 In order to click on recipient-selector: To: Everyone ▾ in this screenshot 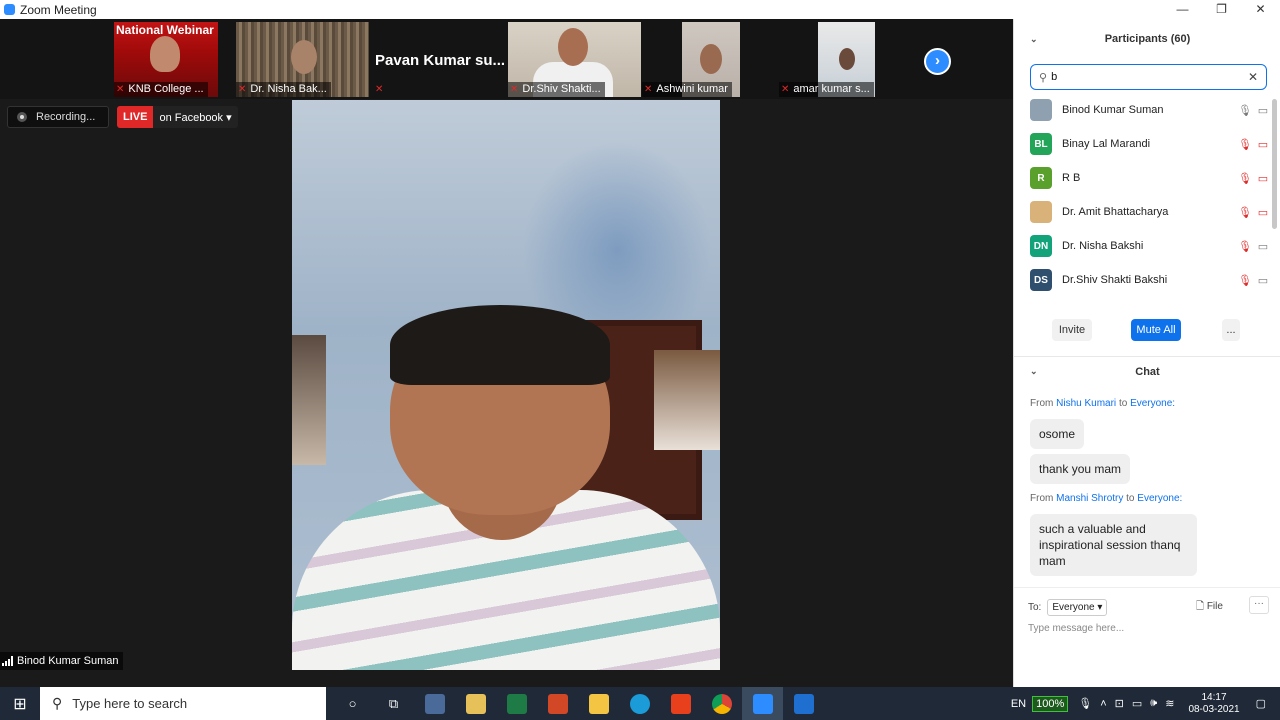, I will do `click(1068, 607)`.